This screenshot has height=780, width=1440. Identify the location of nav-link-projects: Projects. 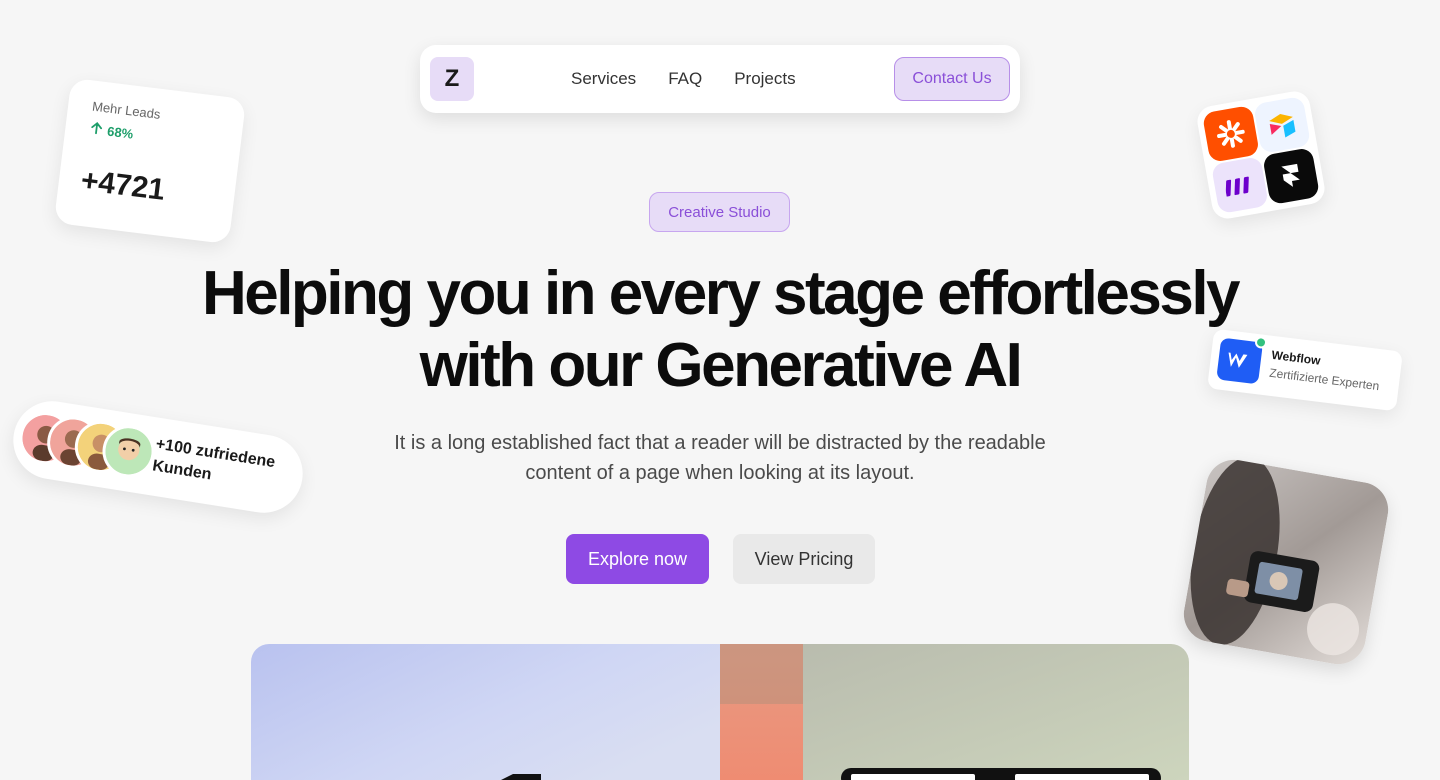
(764, 79).